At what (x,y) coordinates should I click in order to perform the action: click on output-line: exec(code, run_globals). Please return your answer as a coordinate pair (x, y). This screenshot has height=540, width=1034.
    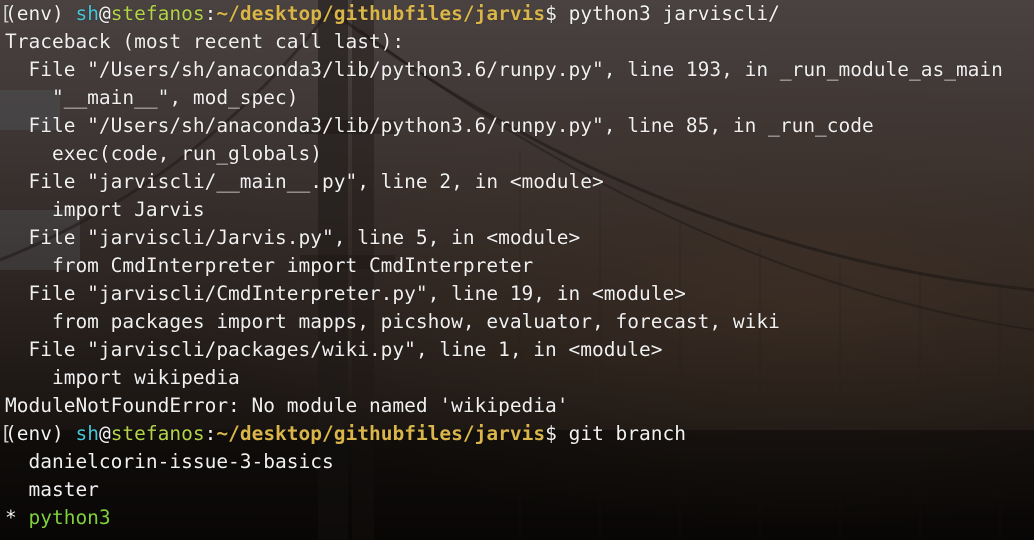
    Looking at the image, I should click on (517, 154).